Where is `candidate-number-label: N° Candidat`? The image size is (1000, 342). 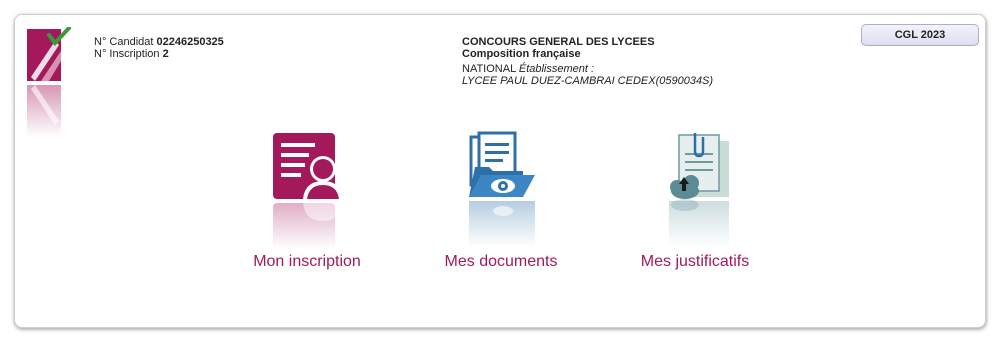
candidate-number-label: N° Candidat is located at coordinates (124, 42).